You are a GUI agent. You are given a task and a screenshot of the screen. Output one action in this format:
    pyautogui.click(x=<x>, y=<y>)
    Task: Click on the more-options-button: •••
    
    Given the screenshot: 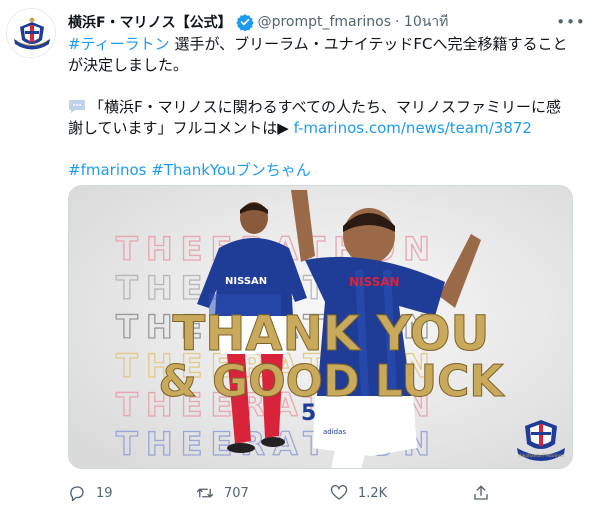 What is the action you would take?
    pyautogui.click(x=571, y=22)
    